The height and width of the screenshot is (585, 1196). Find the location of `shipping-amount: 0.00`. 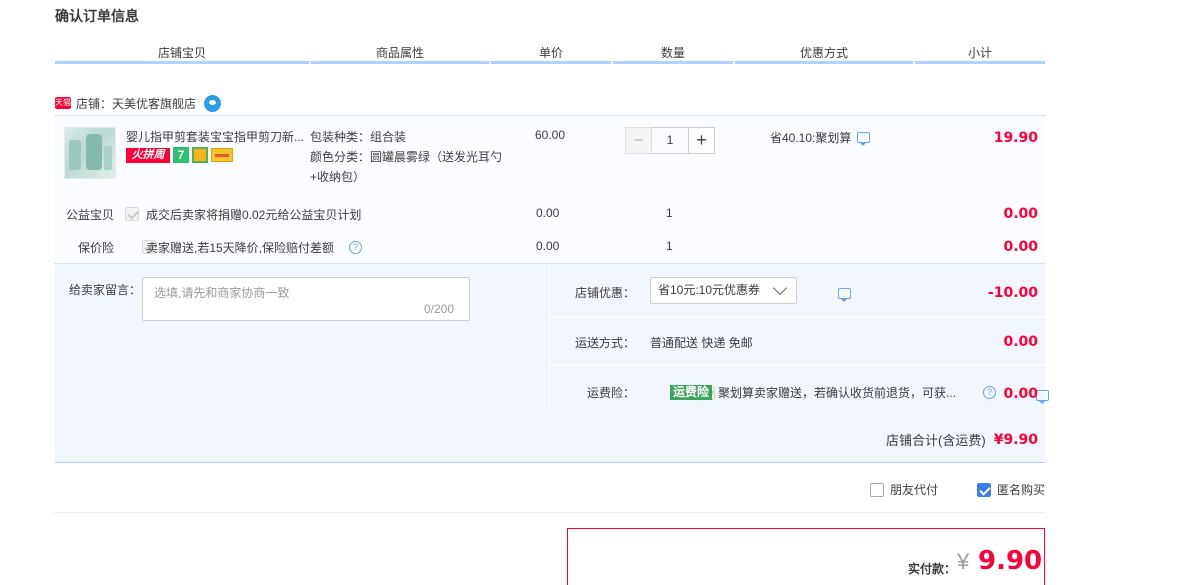

shipping-amount: 0.00 is located at coordinates (1020, 342).